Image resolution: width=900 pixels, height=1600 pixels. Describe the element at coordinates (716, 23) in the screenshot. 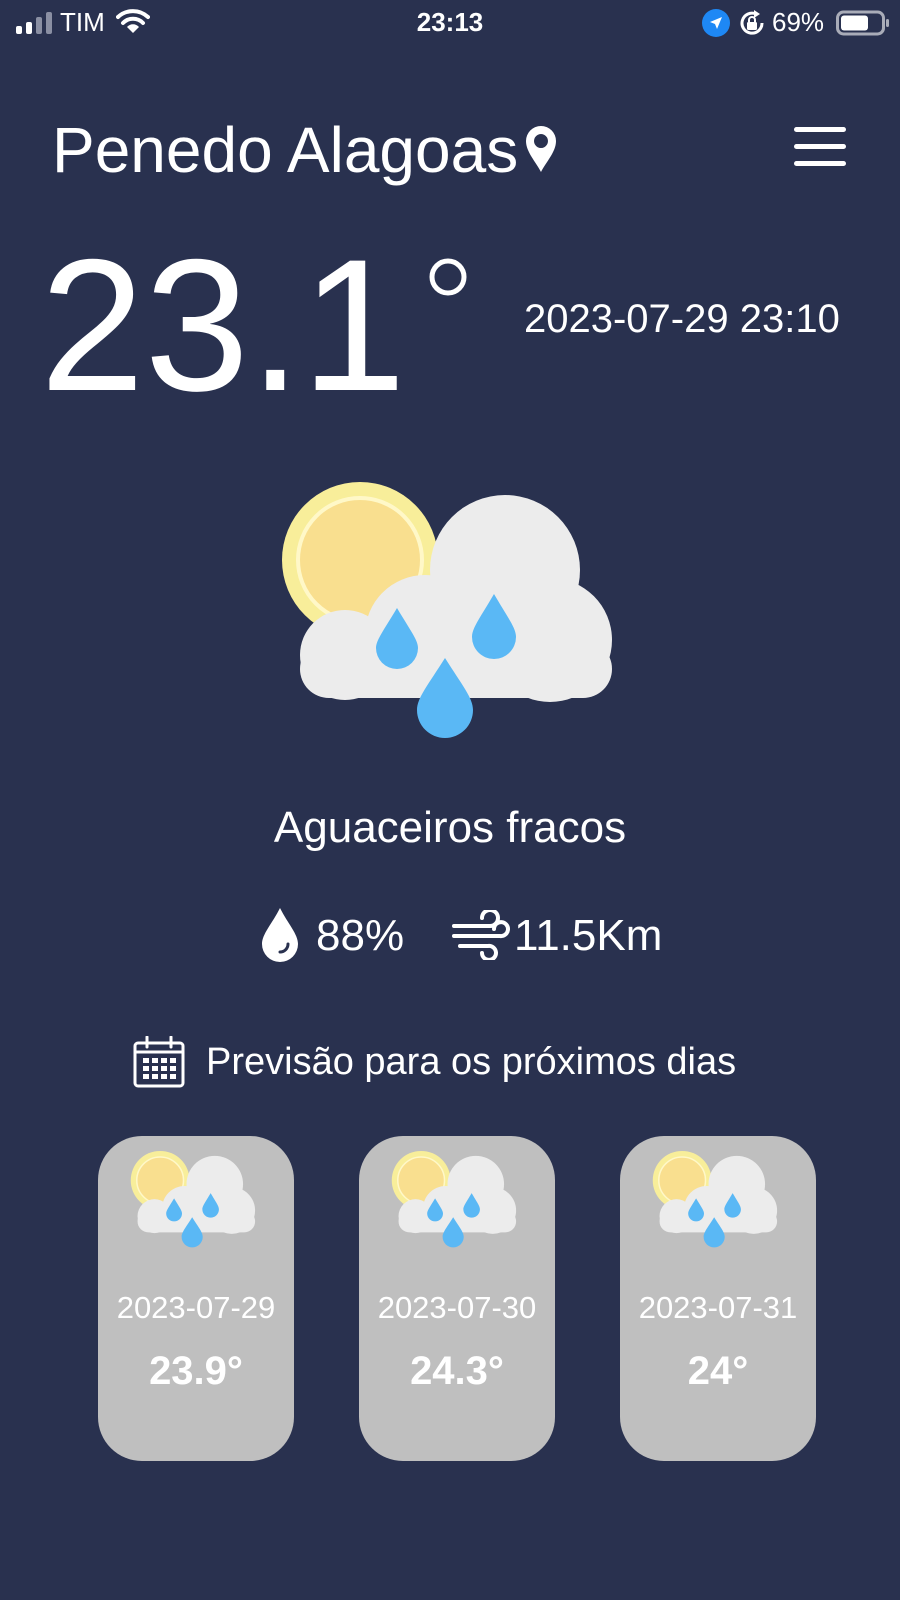

I see `location-arrow-icon` at that location.